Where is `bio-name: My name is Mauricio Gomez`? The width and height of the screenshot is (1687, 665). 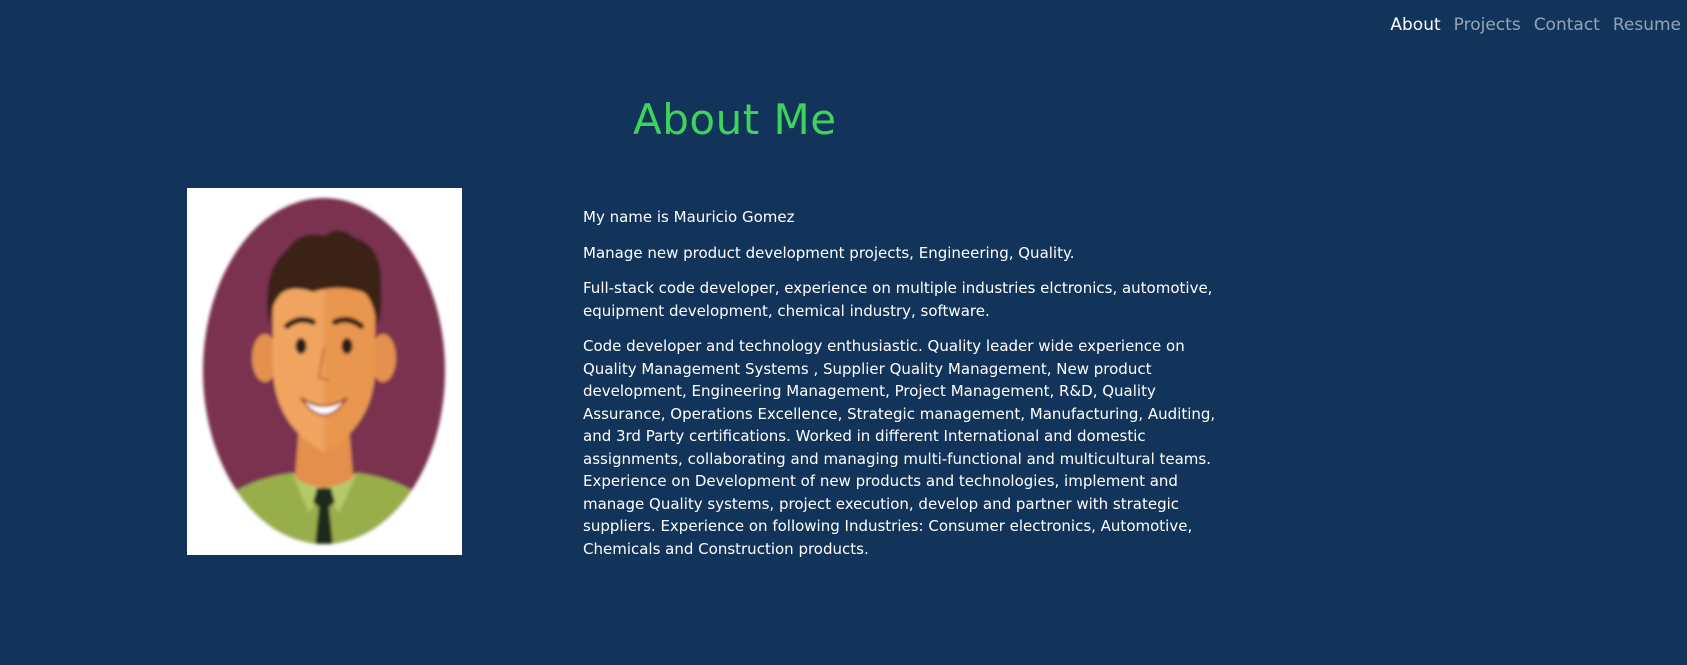
bio-name: My name is Mauricio Gomez is located at coordinates (689, 217).